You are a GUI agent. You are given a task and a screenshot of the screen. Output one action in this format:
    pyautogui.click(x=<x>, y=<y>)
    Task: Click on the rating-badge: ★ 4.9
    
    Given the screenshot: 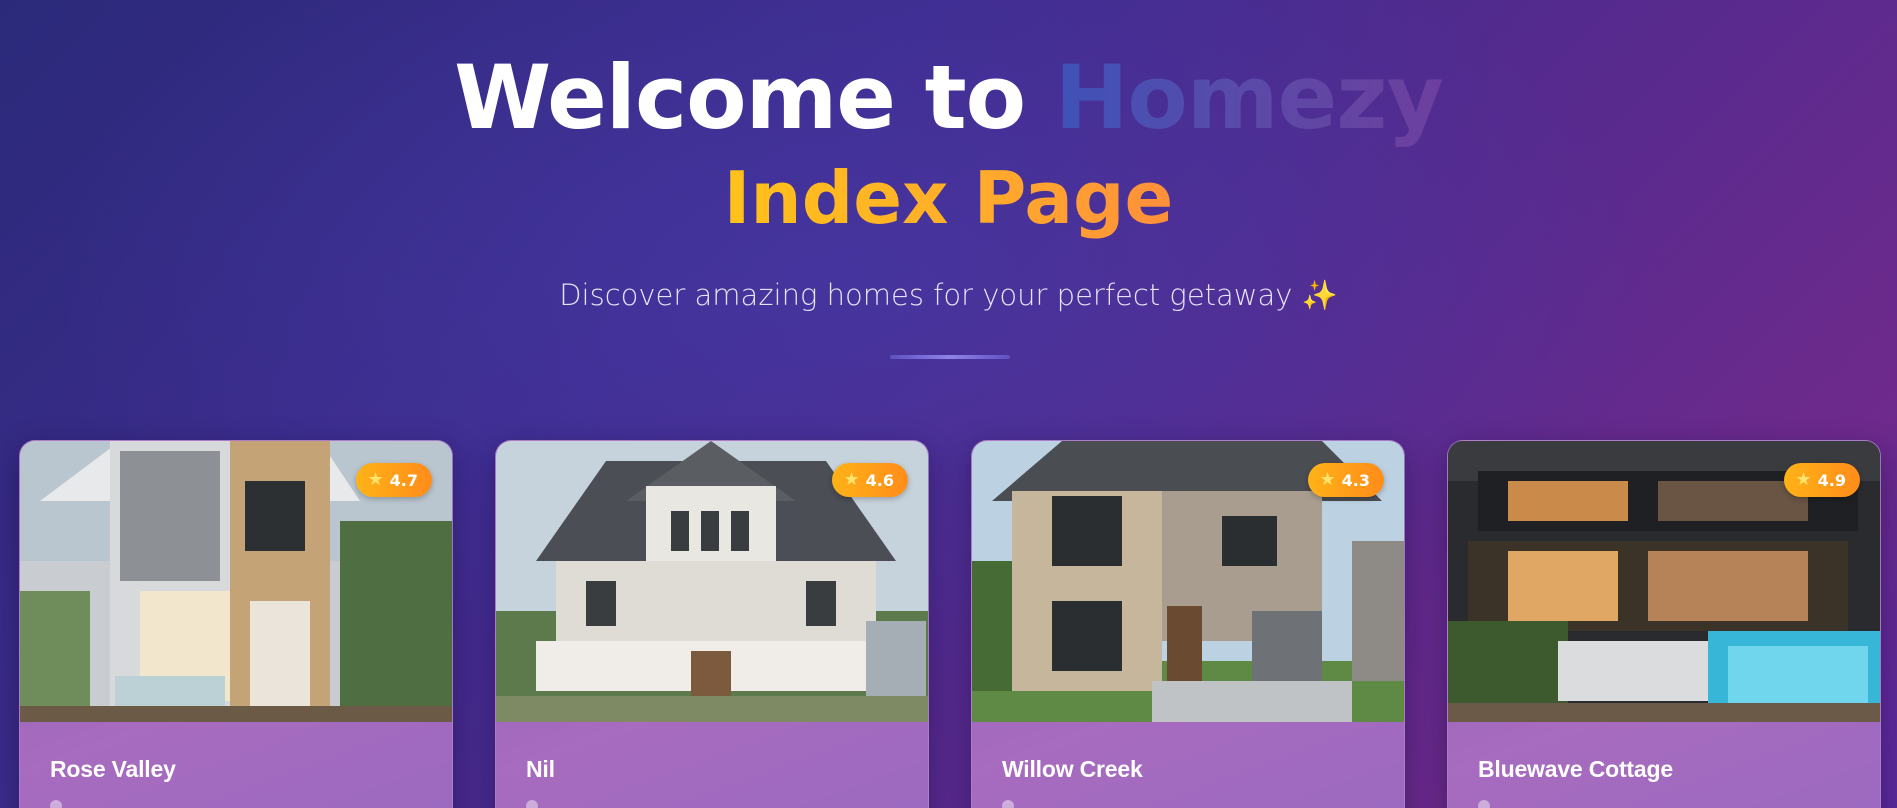 What is the action you would take?
    pyautogui.click(x=1821, y=480)
    